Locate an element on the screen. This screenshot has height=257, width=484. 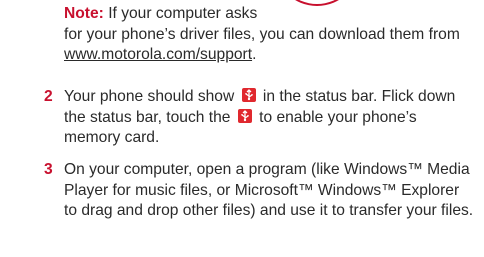
note-label: Note: is located at coordinates (84, 13).